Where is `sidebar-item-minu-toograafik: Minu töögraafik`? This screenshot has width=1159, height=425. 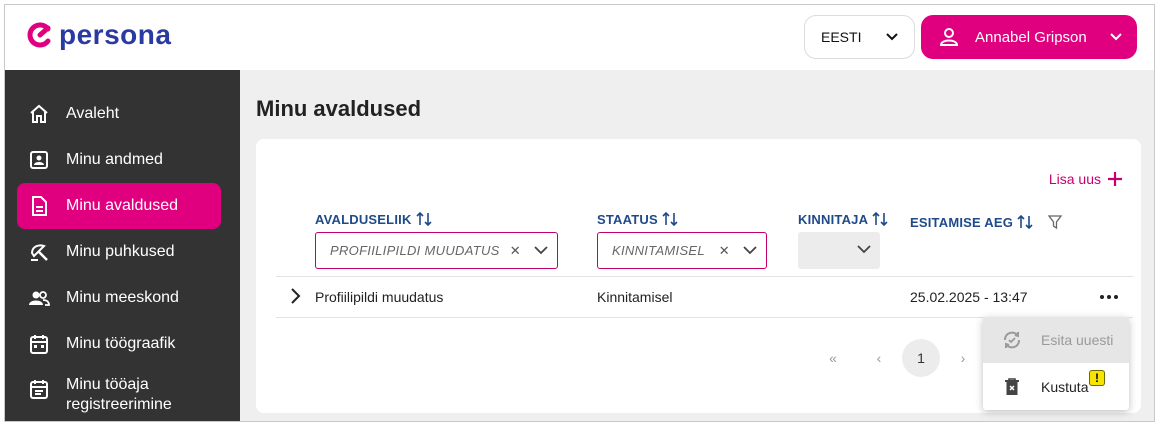 sidebar-item-minu-toograafik: Minu töögraafik is located at coordinates (119, 344).